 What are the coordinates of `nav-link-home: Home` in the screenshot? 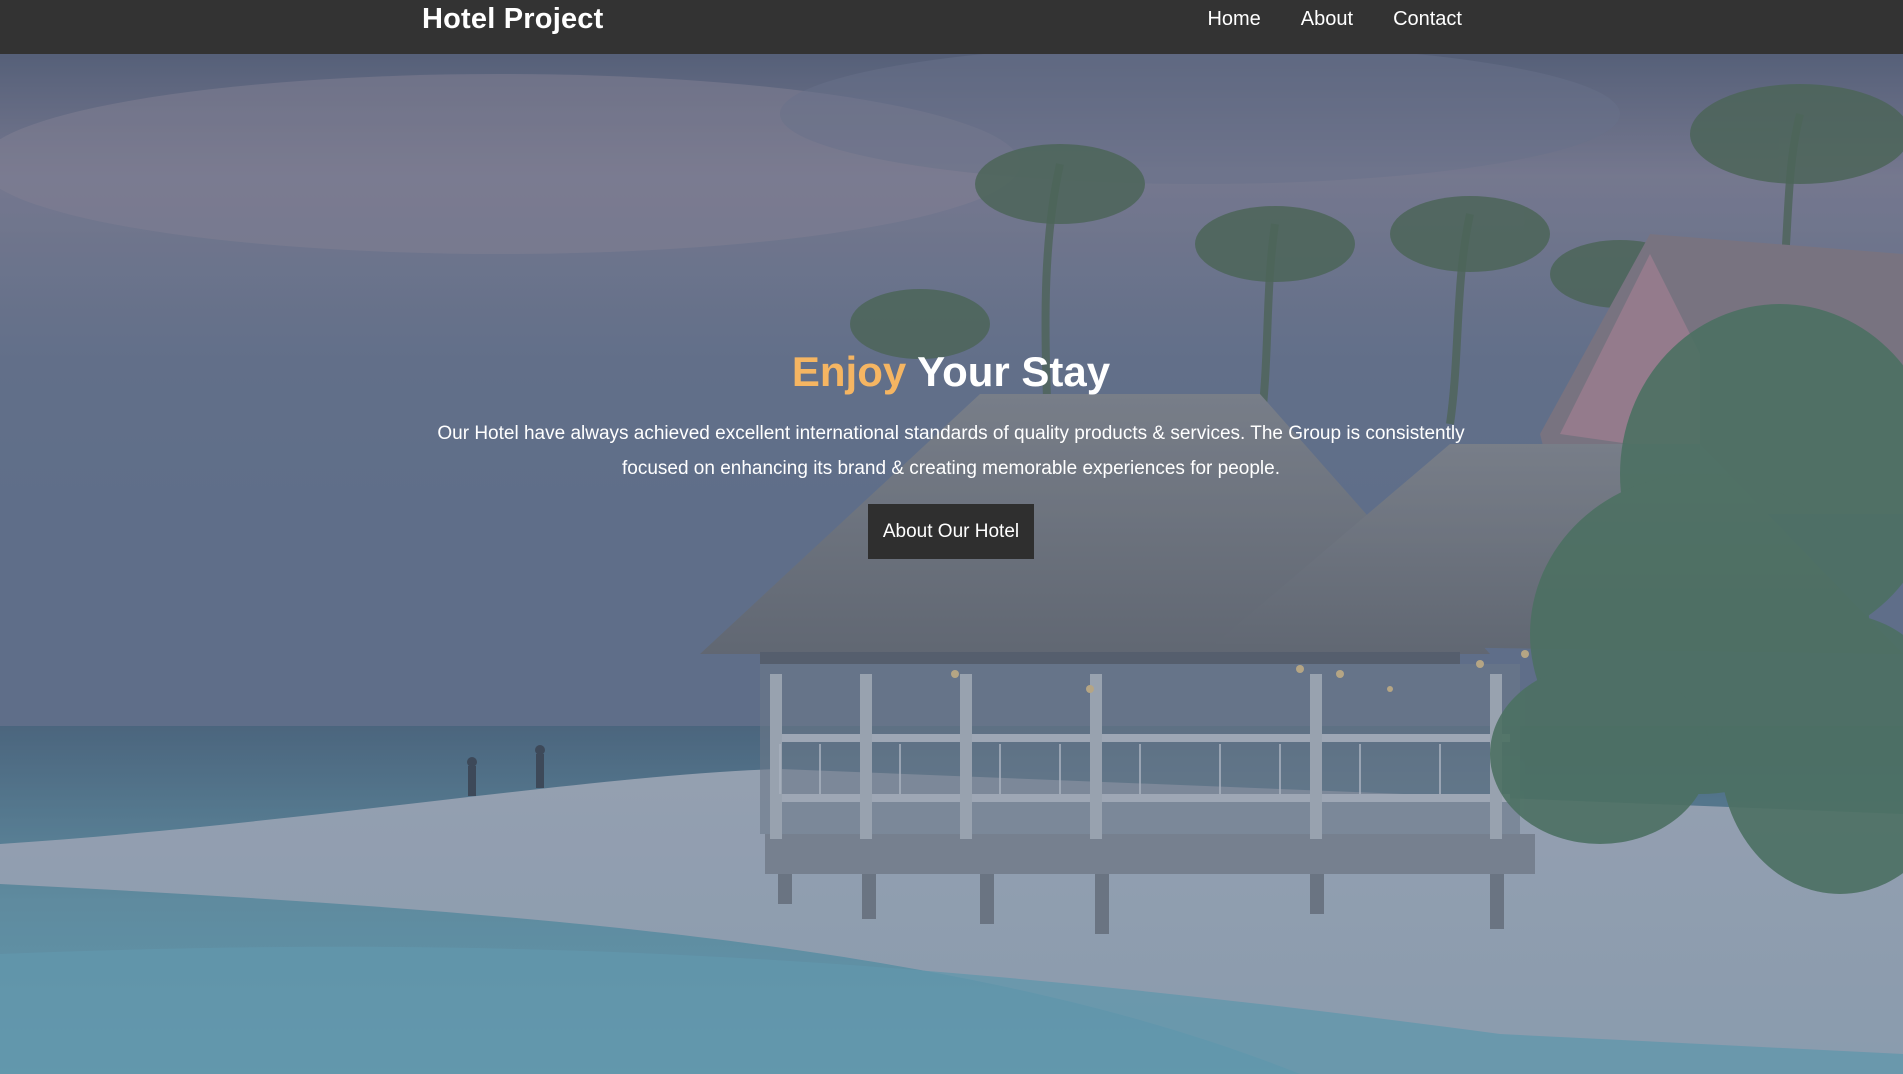 It's located at (1233, 19).